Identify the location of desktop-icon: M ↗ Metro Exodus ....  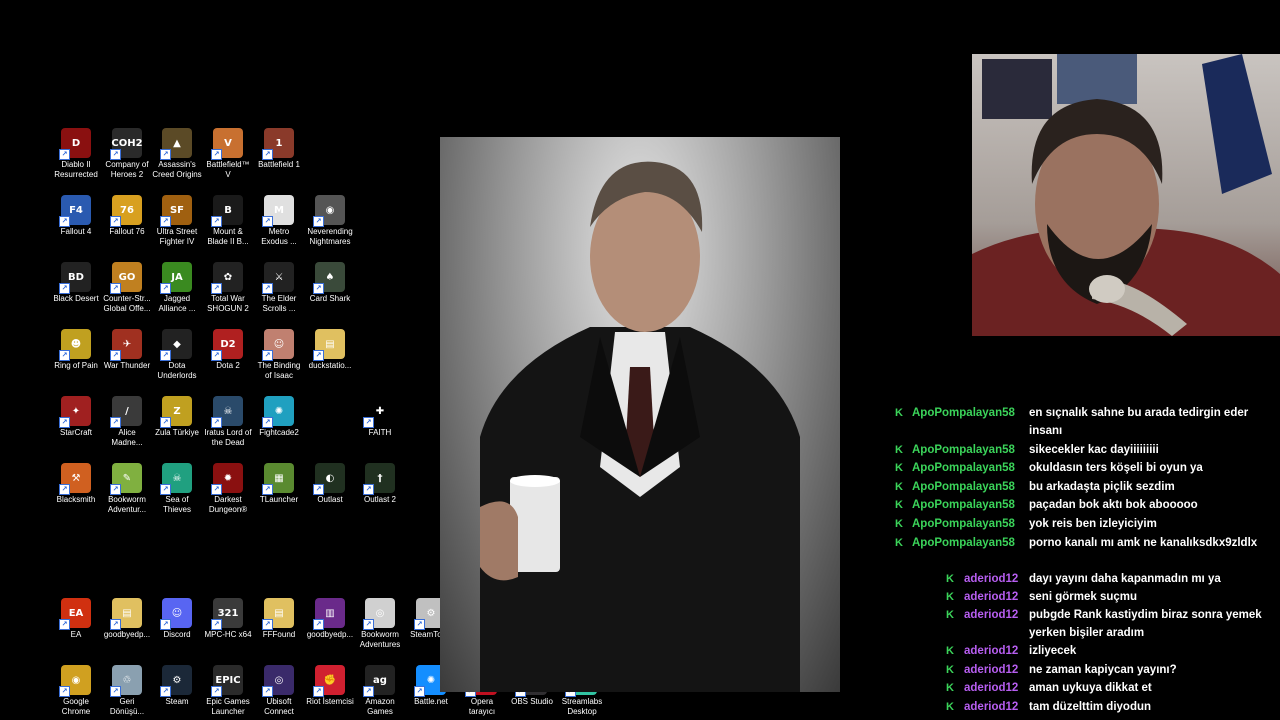
(279, 221).